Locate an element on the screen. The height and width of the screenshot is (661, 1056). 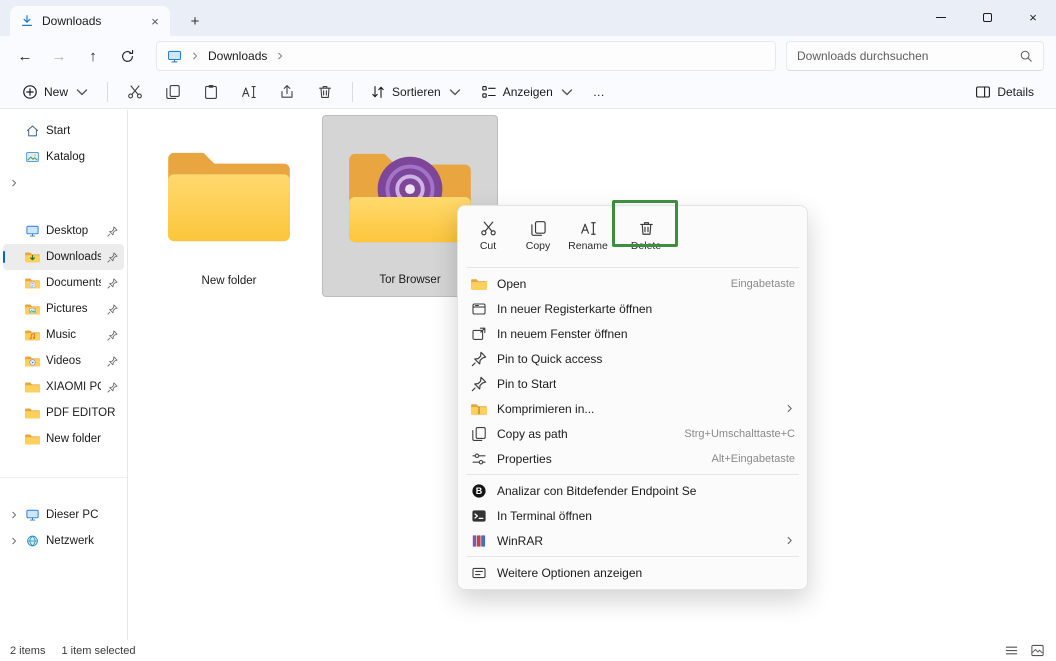
sidebar-item-new-folder: New folder is located at coordinates (63, 439).